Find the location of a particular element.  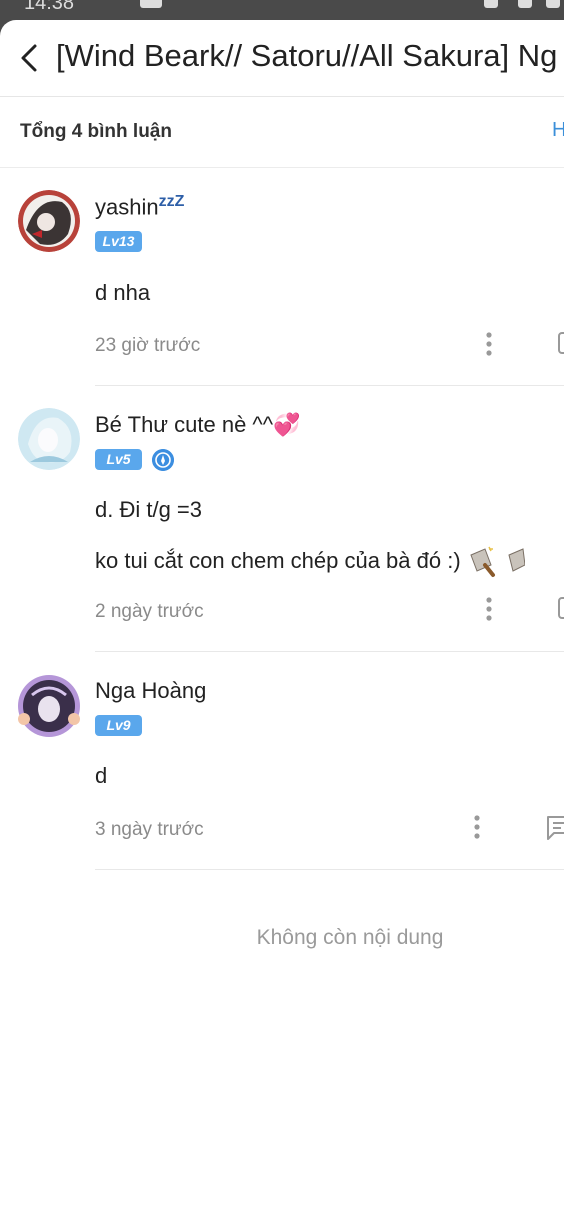

wifi-icon is located at coordinates (553, 4).